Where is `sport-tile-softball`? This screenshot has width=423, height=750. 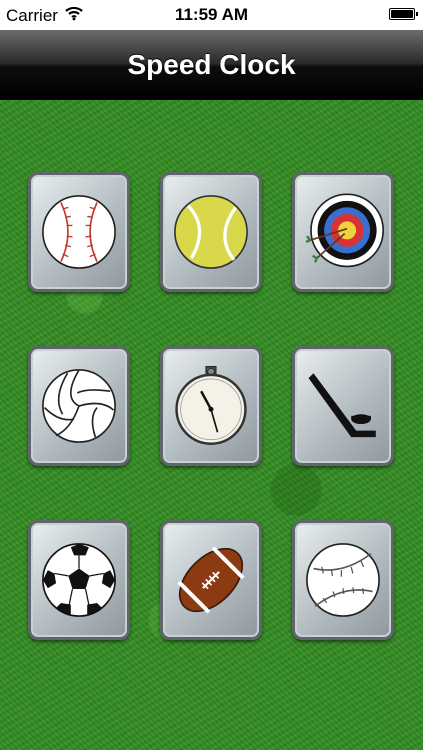 sport-tile-softball is located at coordinates (343, 580).